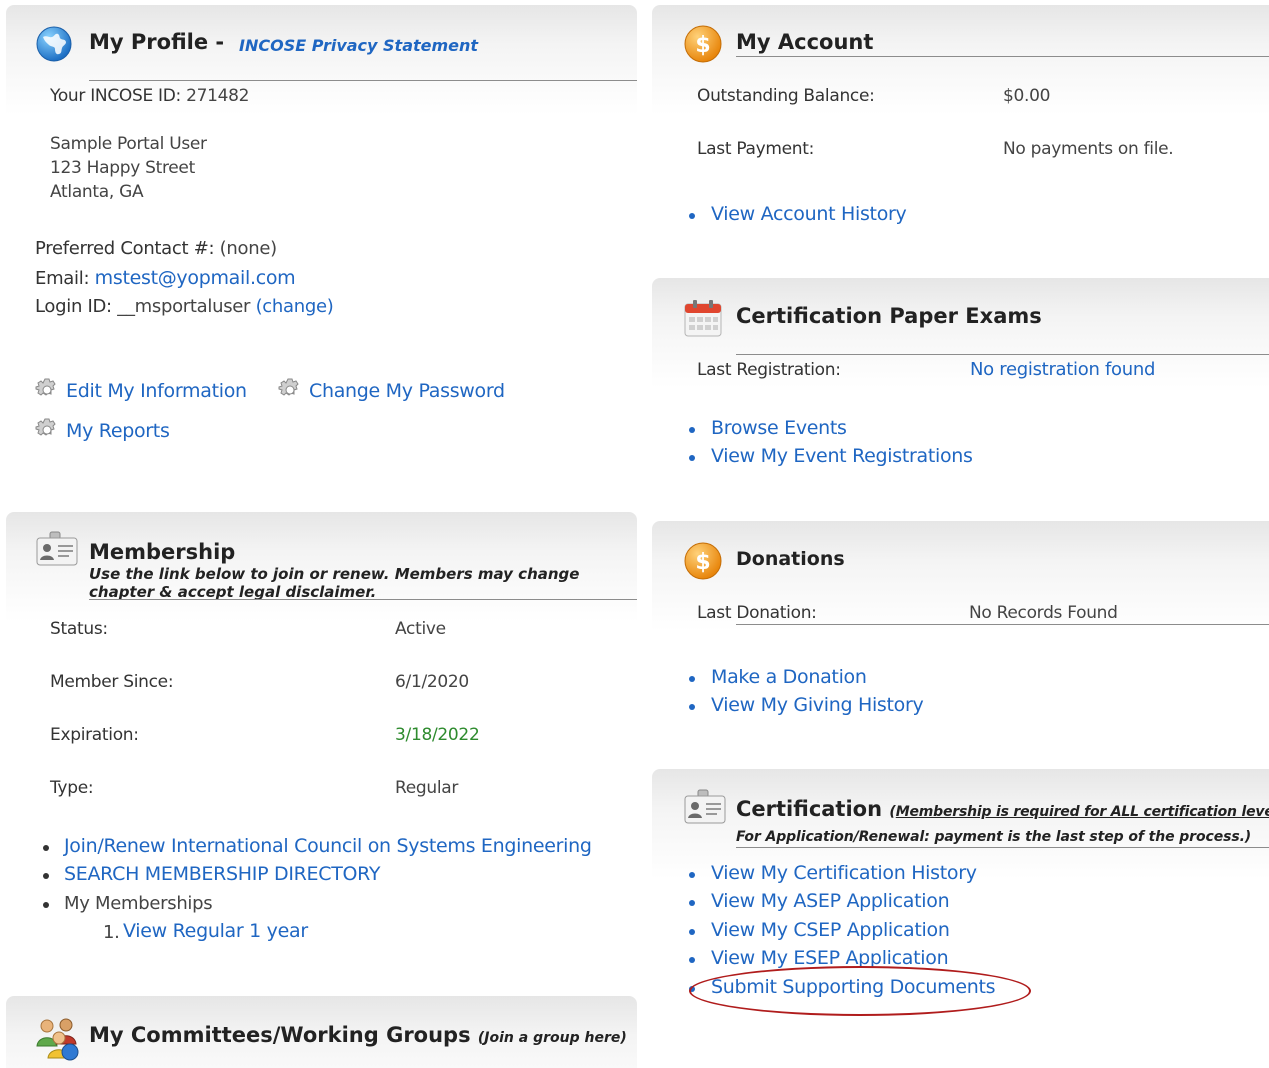 The width and height of the screenshot is (1269, 1068). What do you see at coordinates (150, 96) in the screenshot?
I see `incose-id-row: Your INCOSE ID: 271482` at bounding box center [150, 96].